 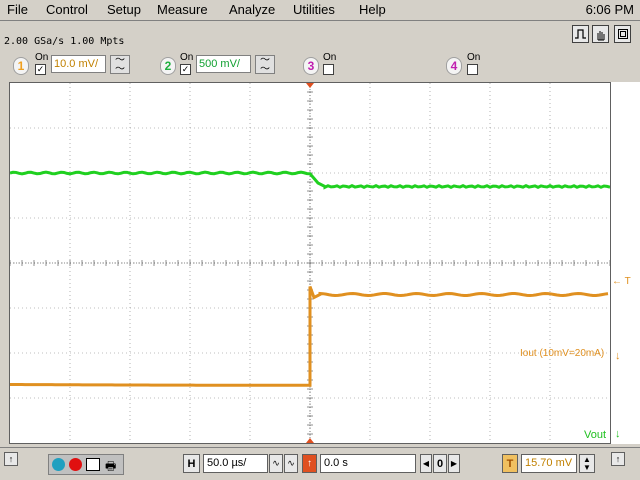 I want to click on vout-label: Vout, so click(x=595, y=435).